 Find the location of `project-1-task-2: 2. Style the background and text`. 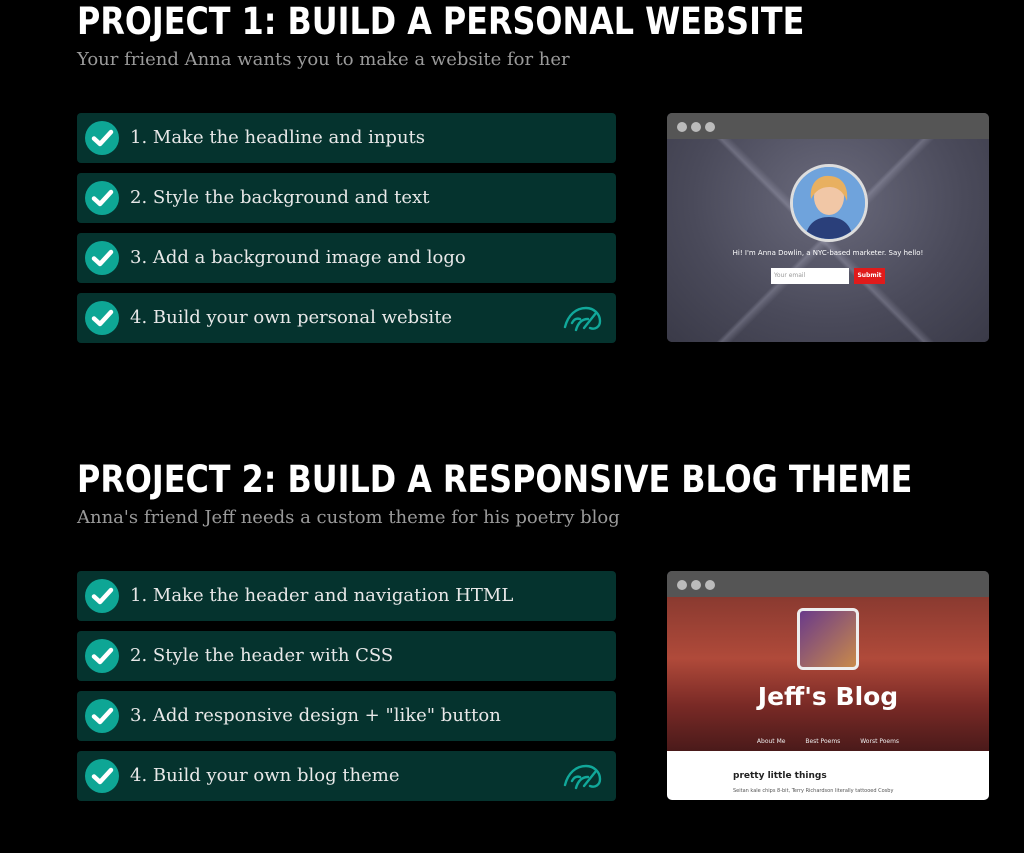

project-1-task-2: 2. Style the background and text is located at coordinates (346, 198).